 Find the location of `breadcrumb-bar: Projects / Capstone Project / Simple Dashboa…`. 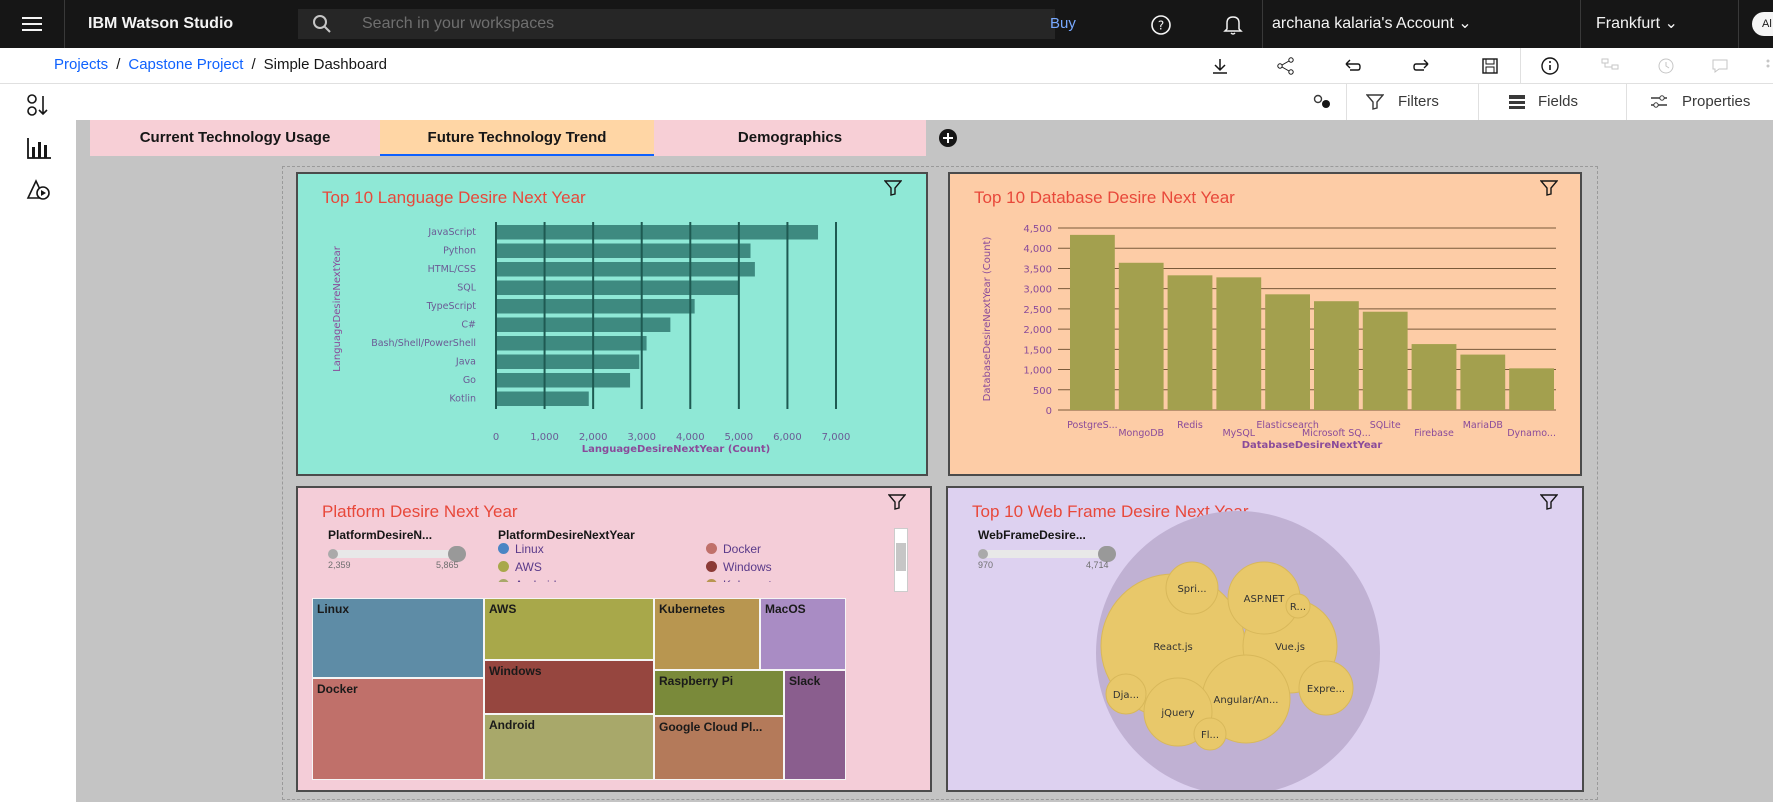

breadcrumb-bar: Projects / Capstone Project / Simple Dashboa… is located at coordinates (886, 66).